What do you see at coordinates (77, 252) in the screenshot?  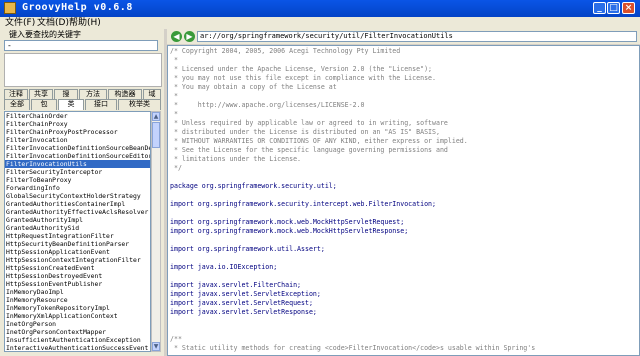 I see `class-list-item: HttpSessionApplicationEvent` at bounding box center [77, 252].